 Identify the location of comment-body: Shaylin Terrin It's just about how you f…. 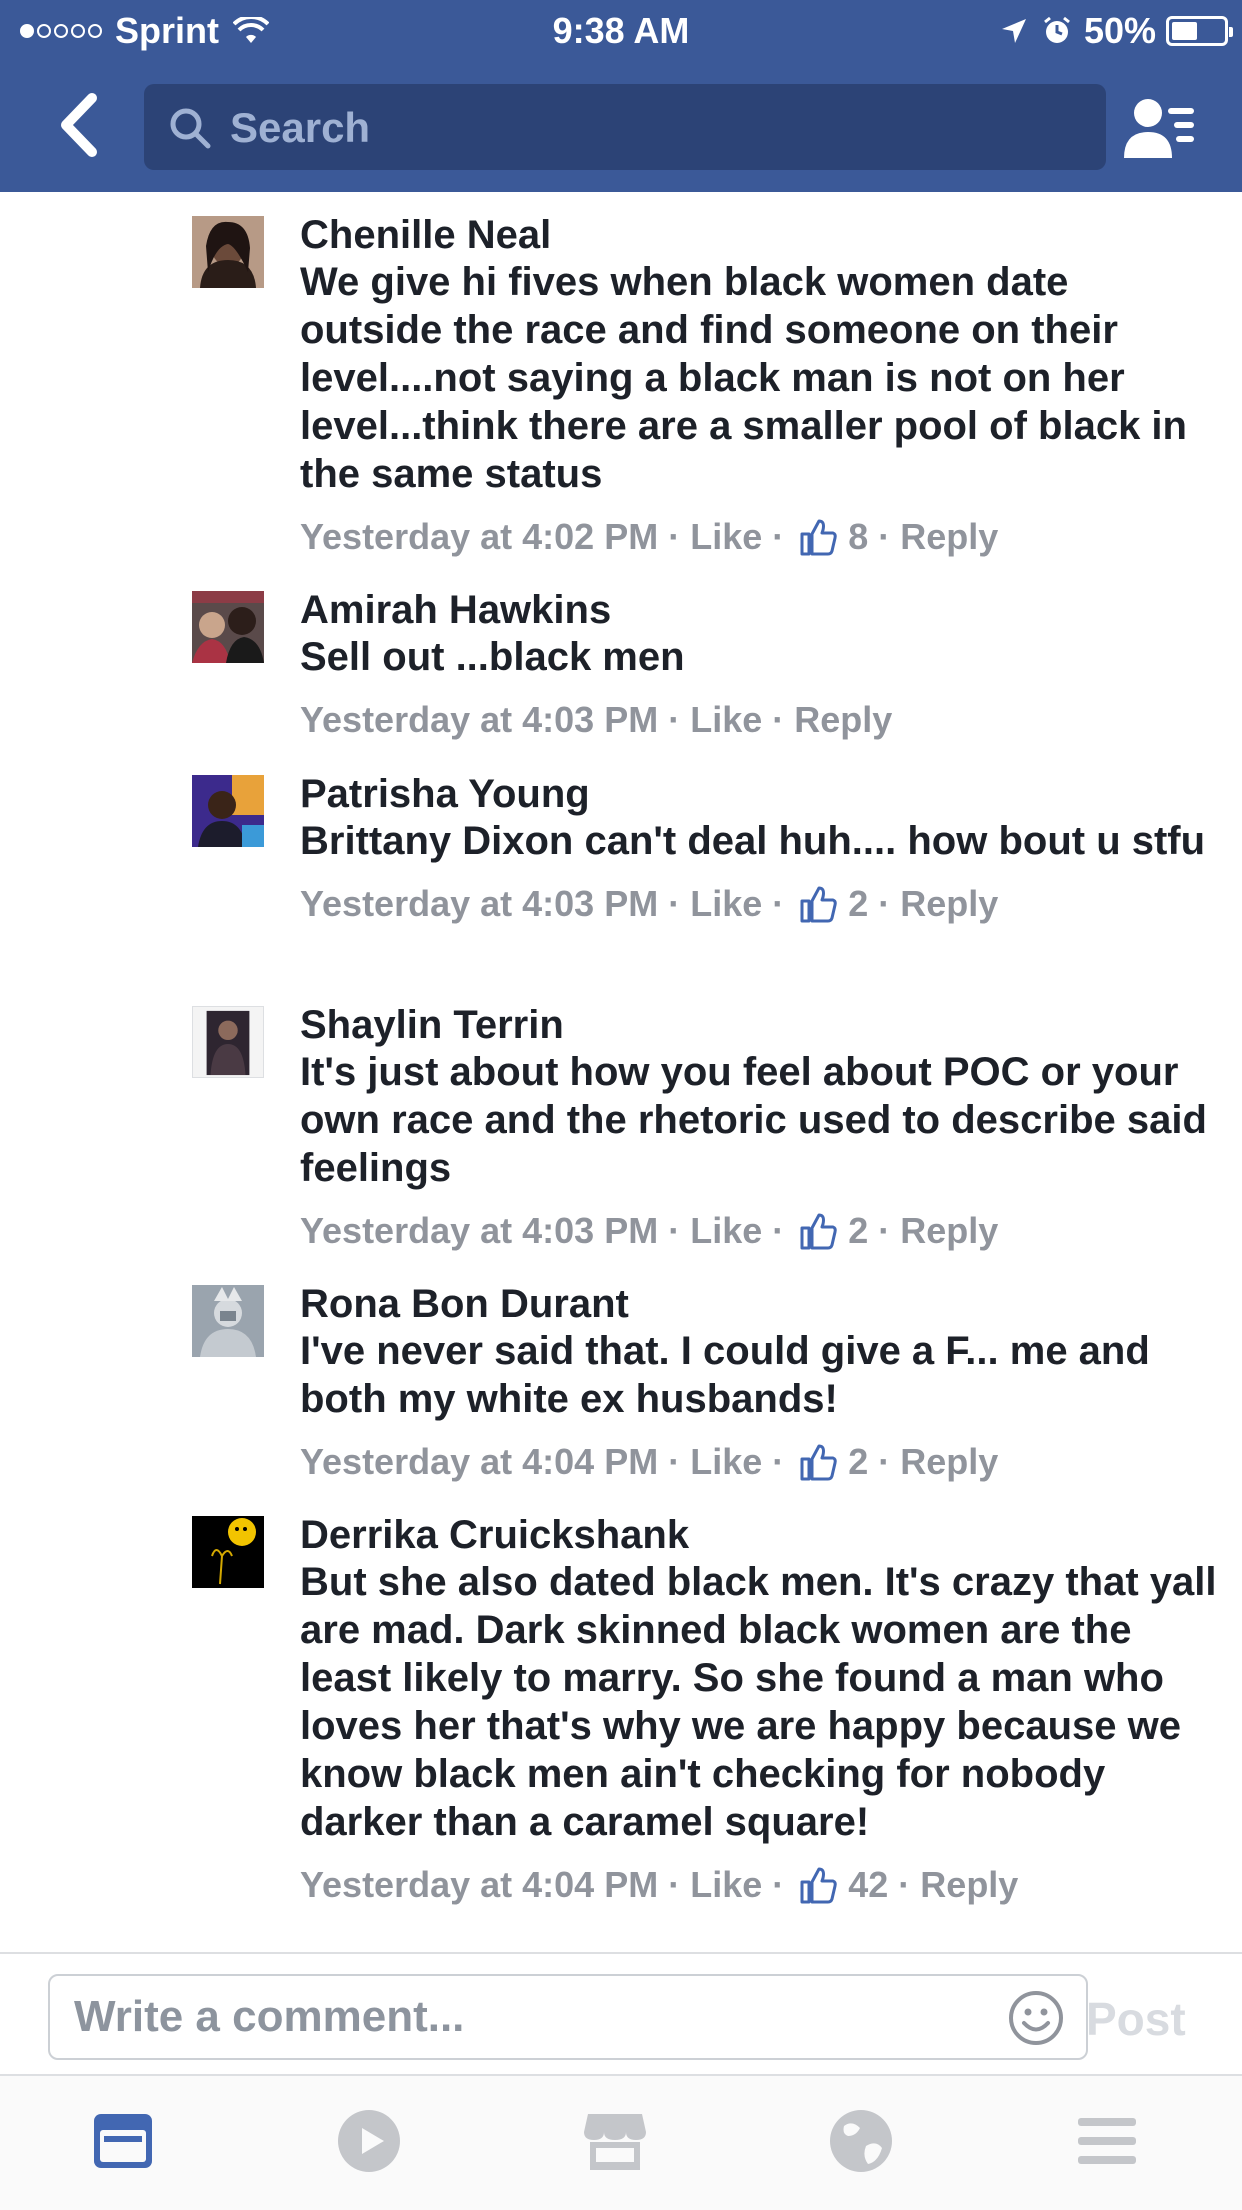
(760, 1128).